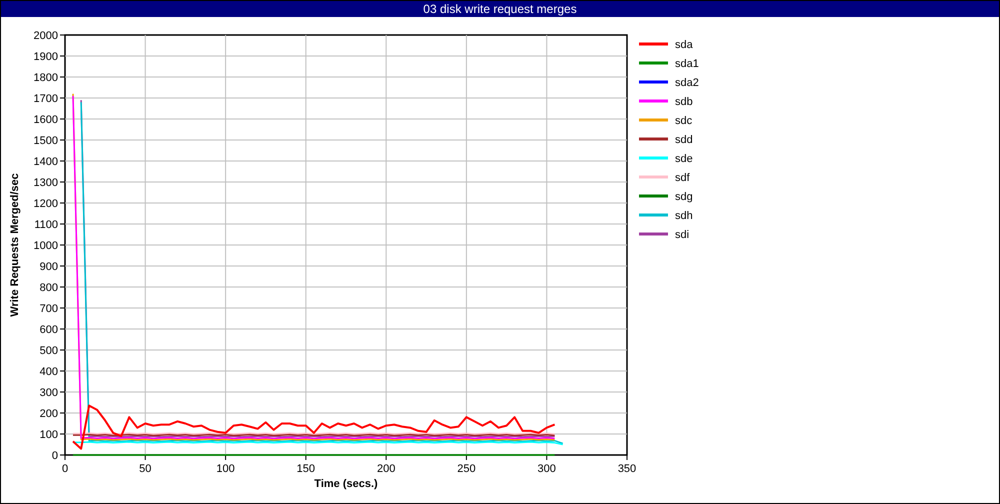 This screenshot has height=504, width=1000. Describe the element at coordinates (49, 267) in the screenshot. I see `tick-label: 900` at that location.